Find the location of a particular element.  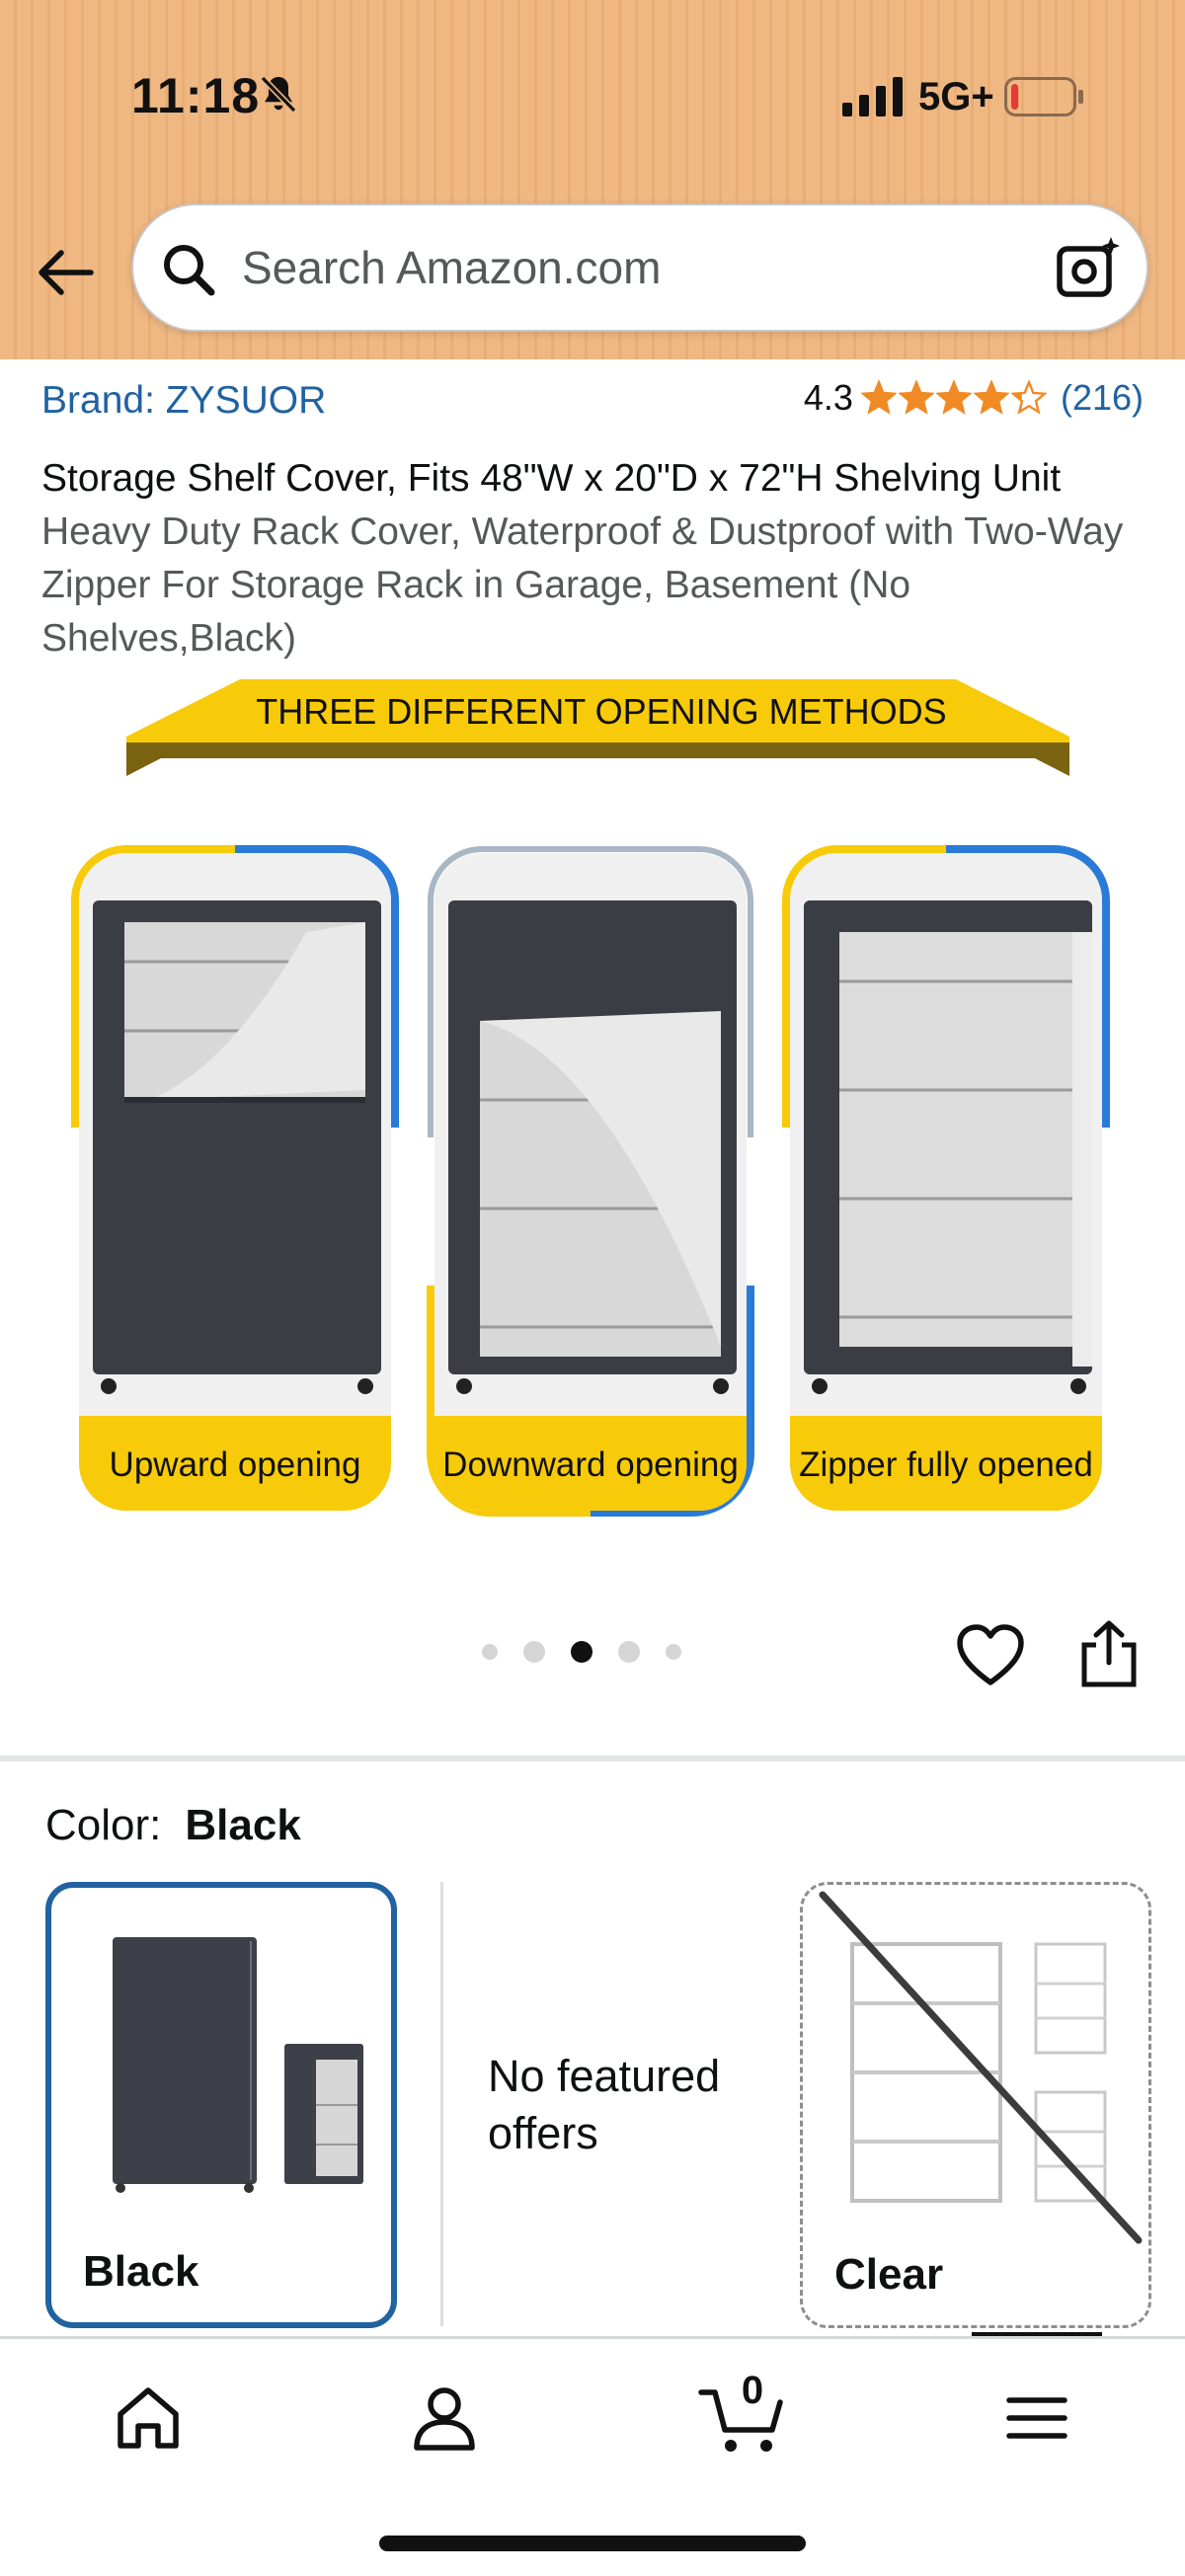

search-bar is located at coordinates (640, 267).